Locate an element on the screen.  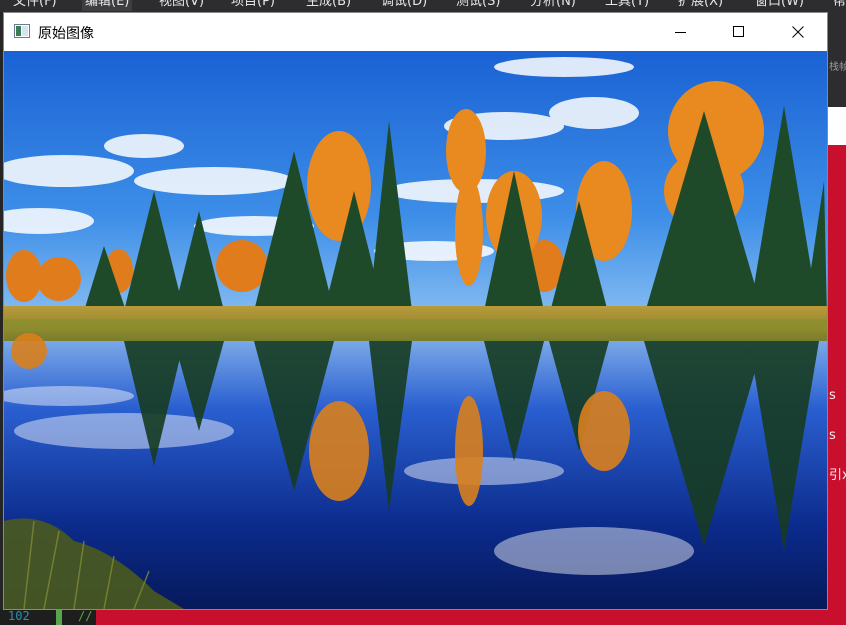
menu-file: 文件(F) is located at coordinates (35, 5).